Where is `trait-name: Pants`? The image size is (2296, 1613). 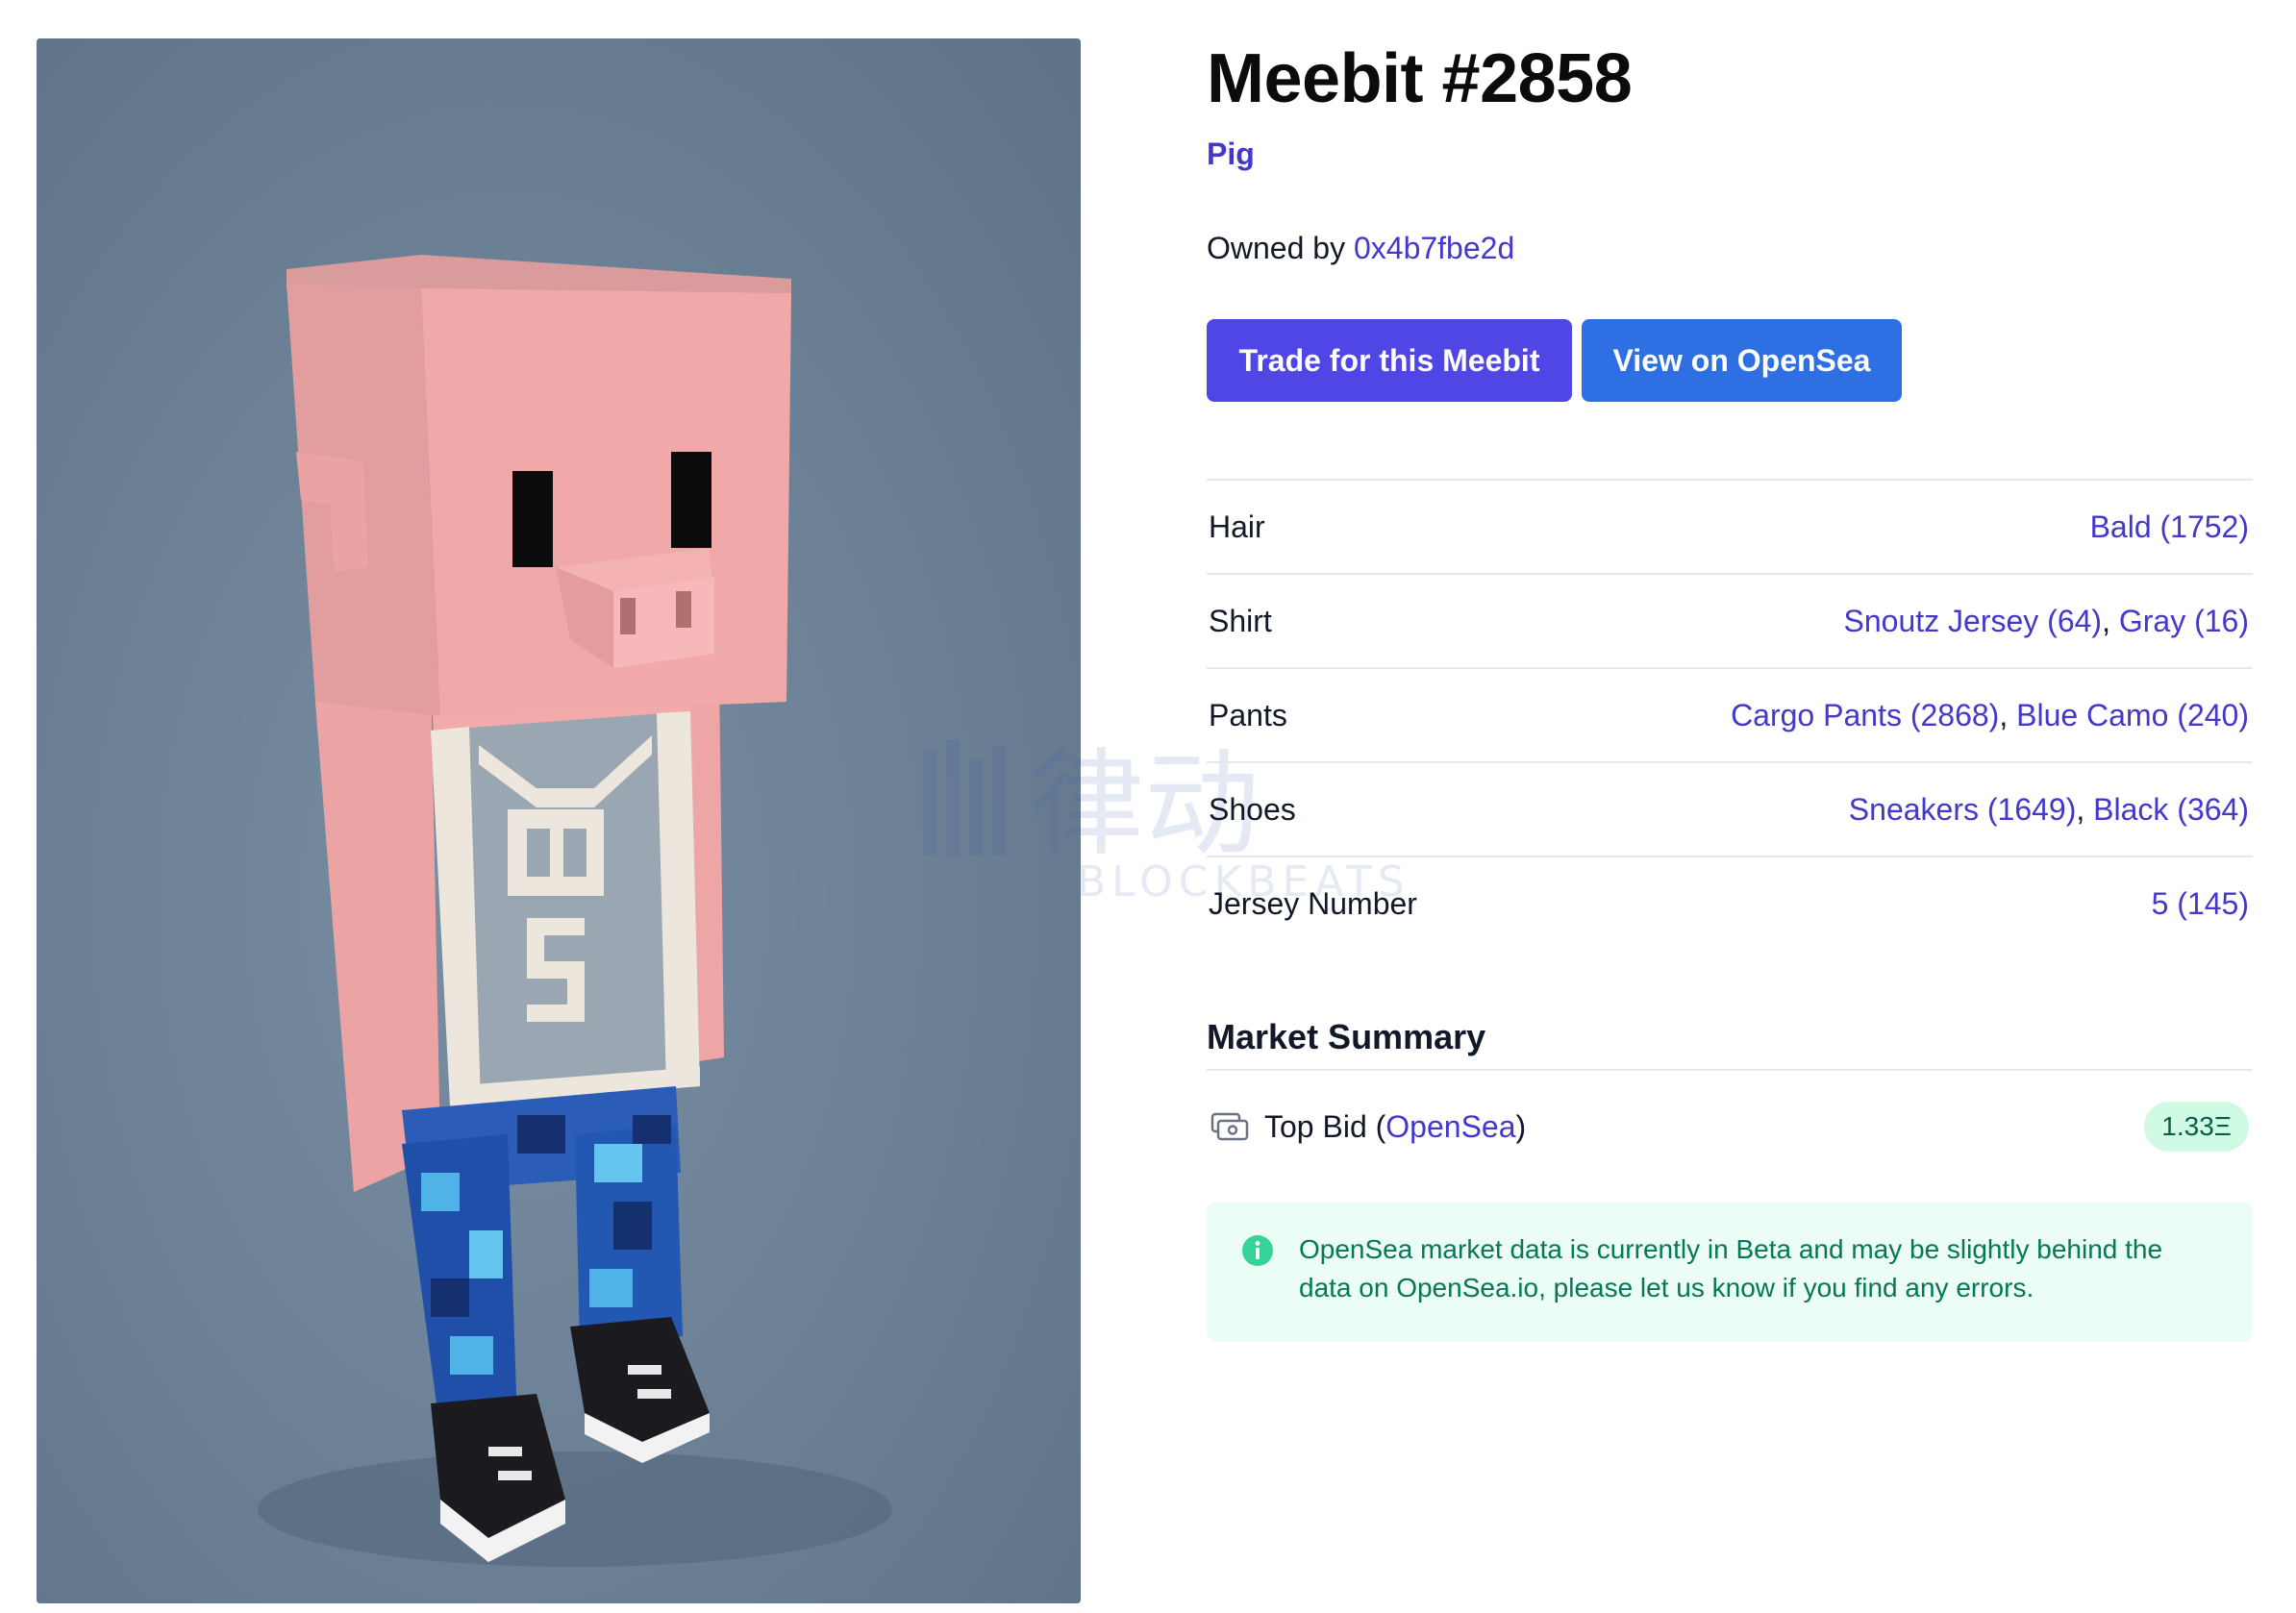
trait-name: Pants is located at coordinates (1248, 714).